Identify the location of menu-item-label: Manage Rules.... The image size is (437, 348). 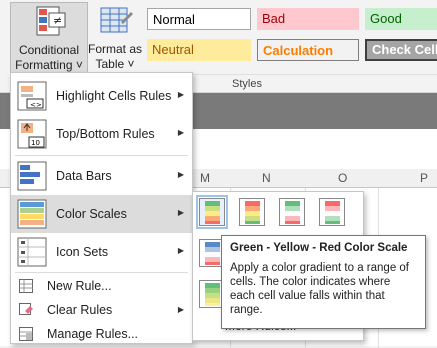
(93, 334).